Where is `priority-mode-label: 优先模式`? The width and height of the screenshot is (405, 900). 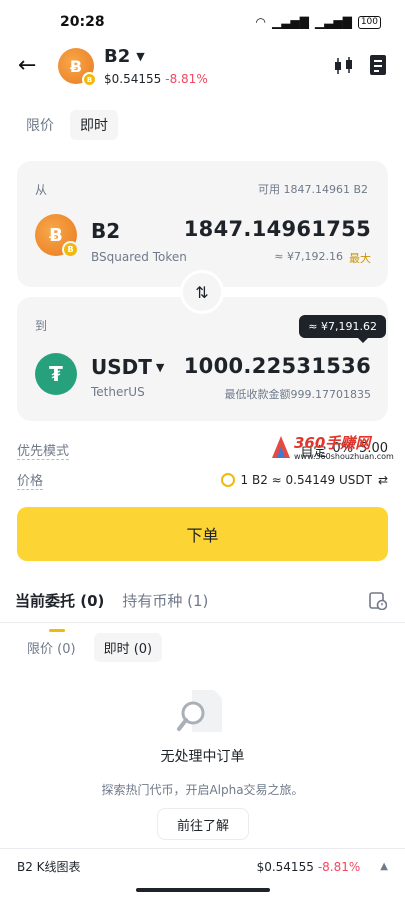 priority-mode-label: 优先模式 is located at coordinates (43, 450).